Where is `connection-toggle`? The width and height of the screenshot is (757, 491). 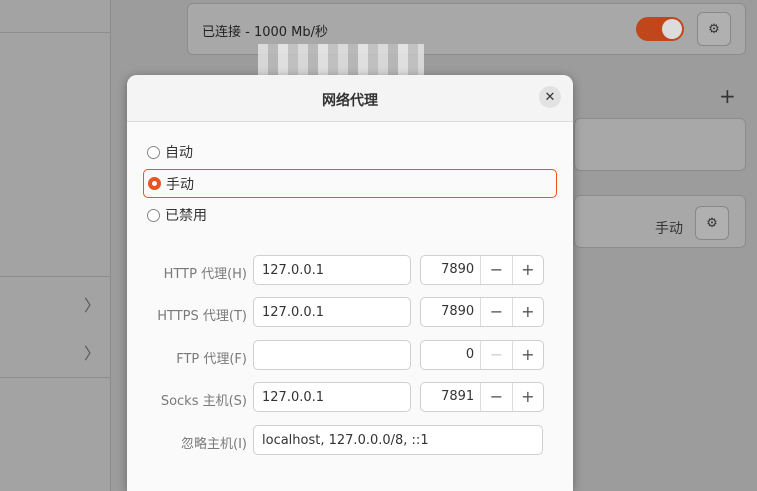
connection-toggle is located at coordinates (660, 29).